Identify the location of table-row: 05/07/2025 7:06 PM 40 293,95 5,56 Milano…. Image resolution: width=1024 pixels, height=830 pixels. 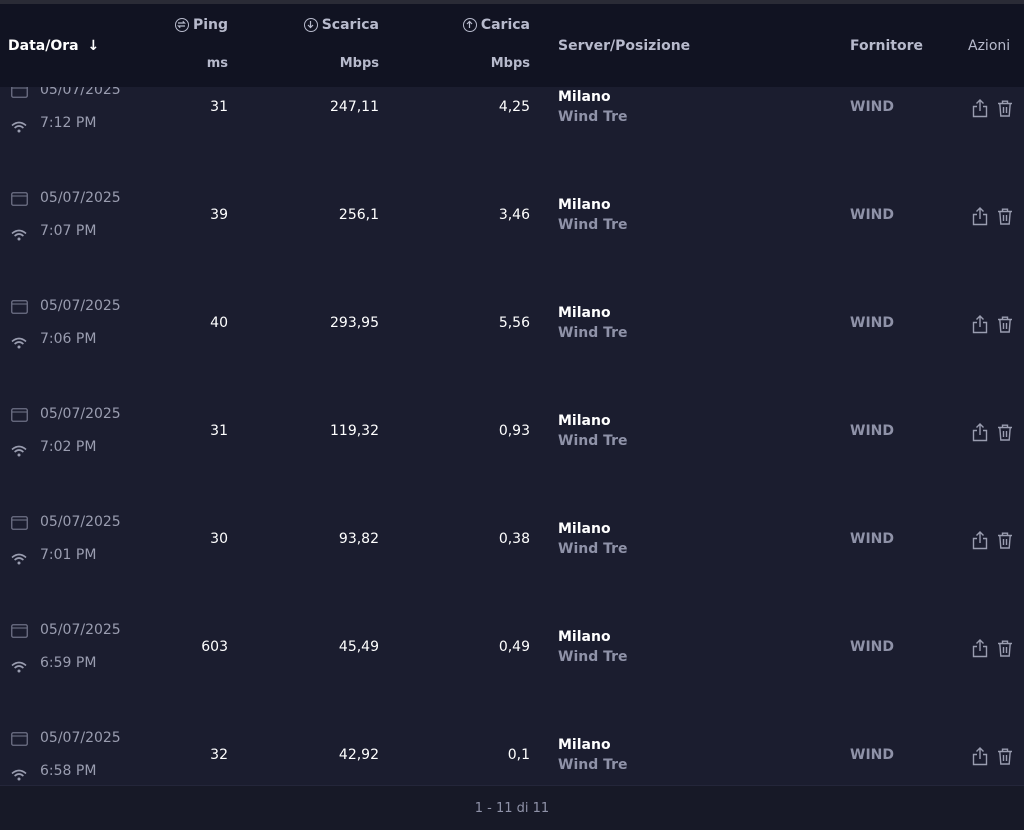
(512, 339).